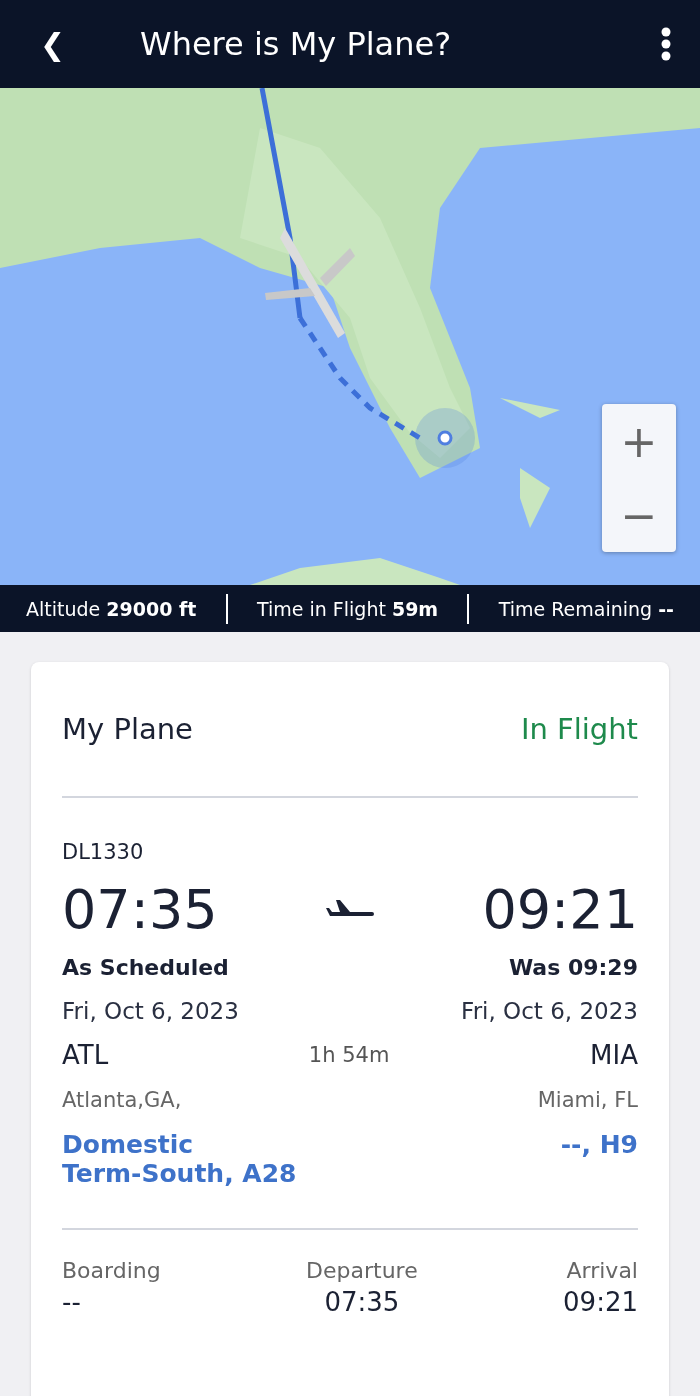 The height and width of the screenshot is (1396, 700). Describe the element at coordinates (111, 608) in the screenshot. I see `flight-stat: Altitude 29000 ft` at that location.